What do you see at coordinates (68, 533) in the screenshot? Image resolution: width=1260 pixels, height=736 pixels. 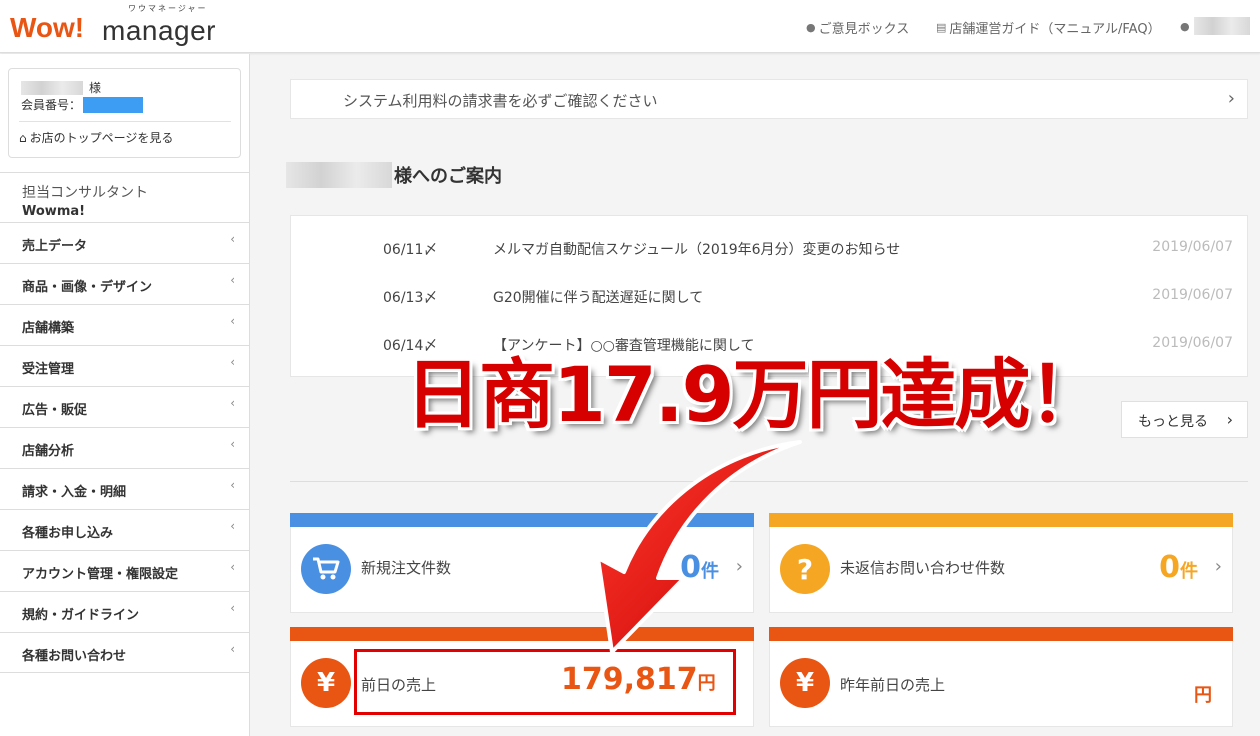 I see `sidebar-item-label: 各種お申し込み` at bounding box center [68, 533].